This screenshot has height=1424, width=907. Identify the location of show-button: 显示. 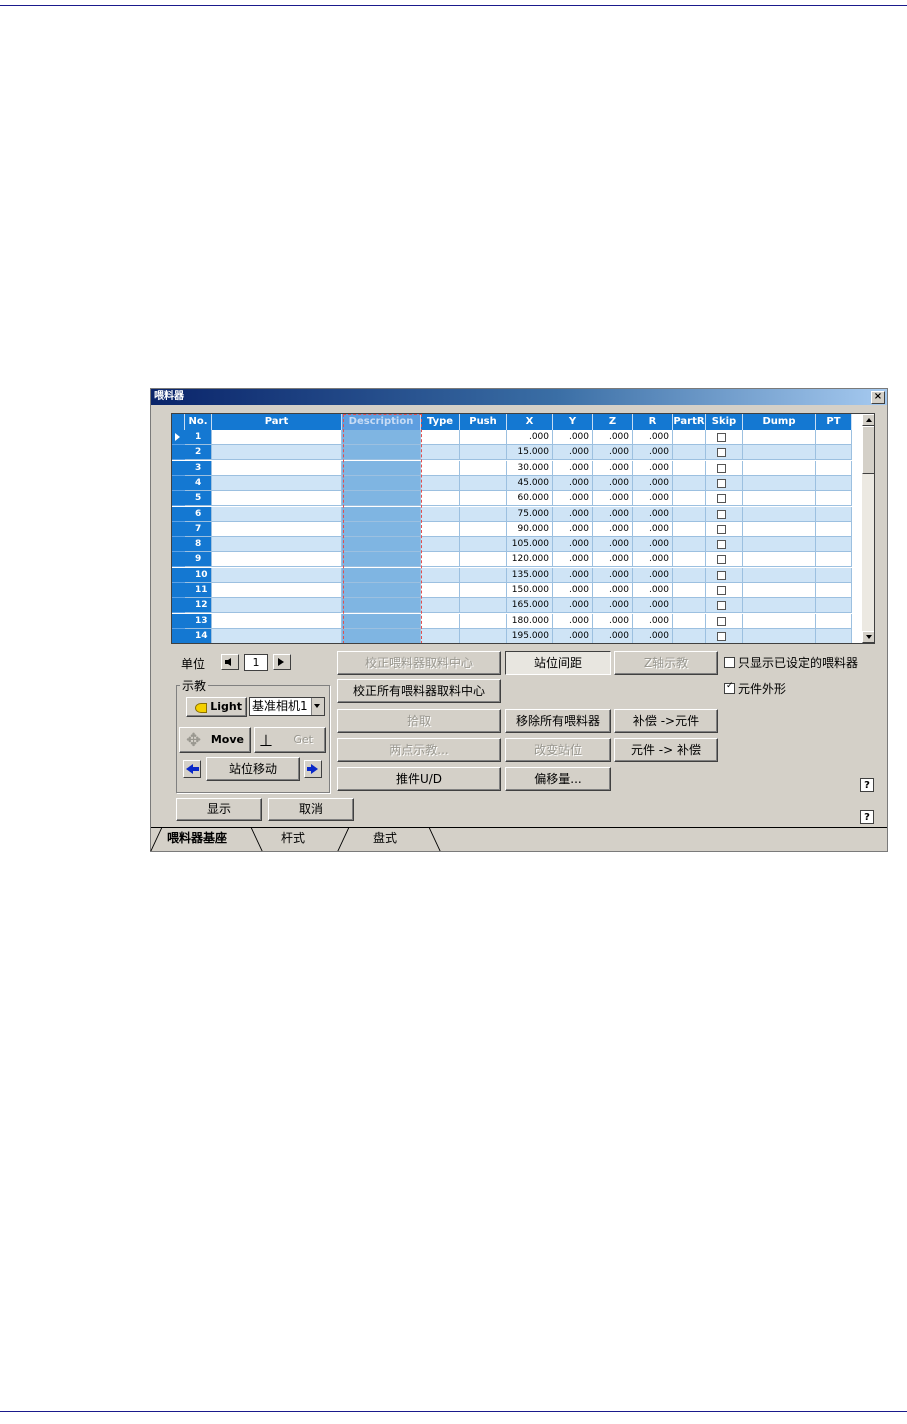
(219, 809).